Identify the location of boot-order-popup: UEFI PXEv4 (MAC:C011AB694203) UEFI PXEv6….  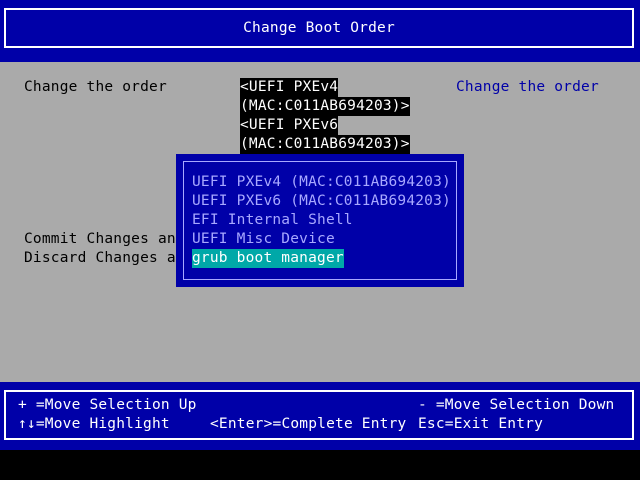
(320, 220).